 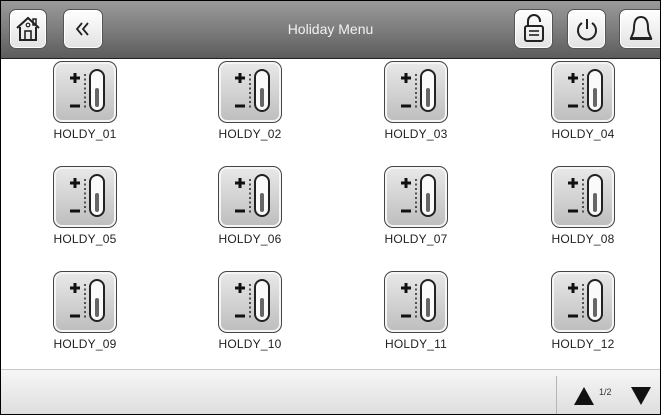 What do you see at coordinates (583, 134) in the screenshot?
I see `holiday-tile-label: HOLDY_04` at bounding box center [583, 134].